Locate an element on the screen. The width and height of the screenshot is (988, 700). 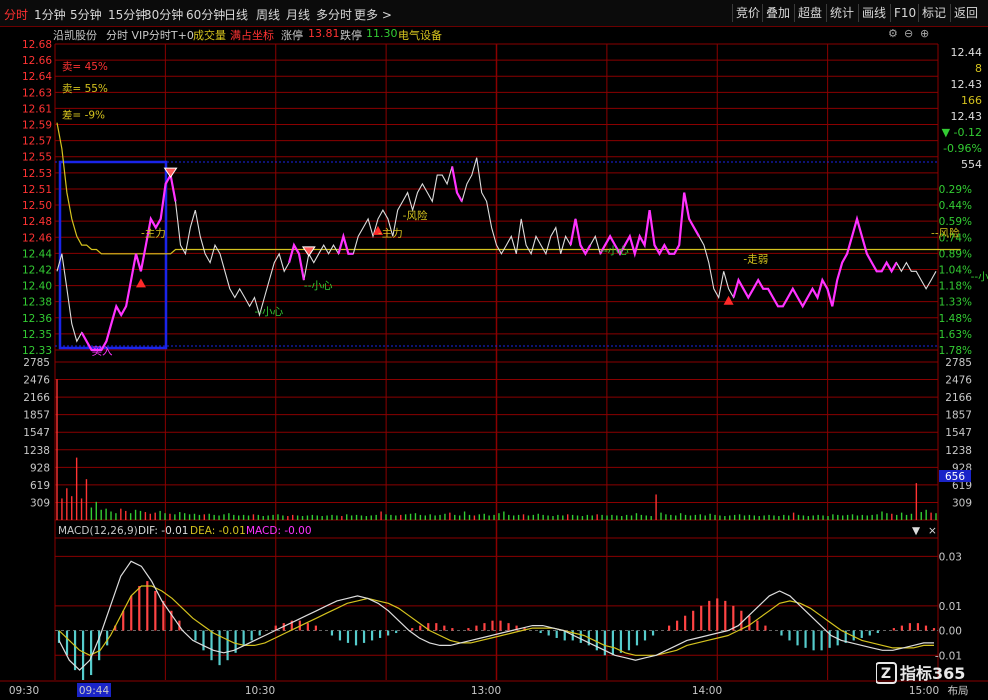
price-tick-left: 12.68 is located at coordinates (37, 45).